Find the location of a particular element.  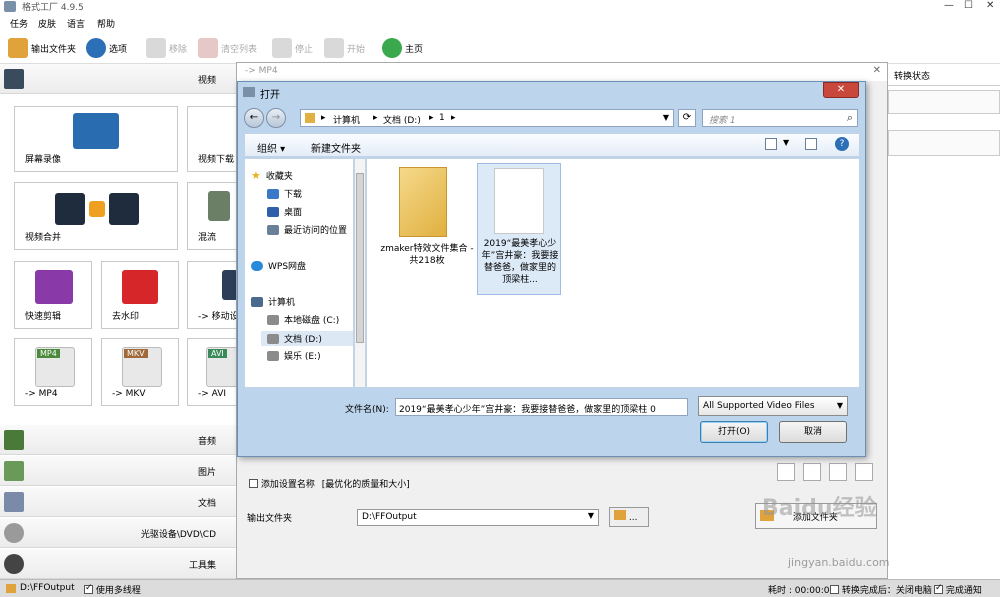

app-logo-icon is located at coordinates (10, 6).